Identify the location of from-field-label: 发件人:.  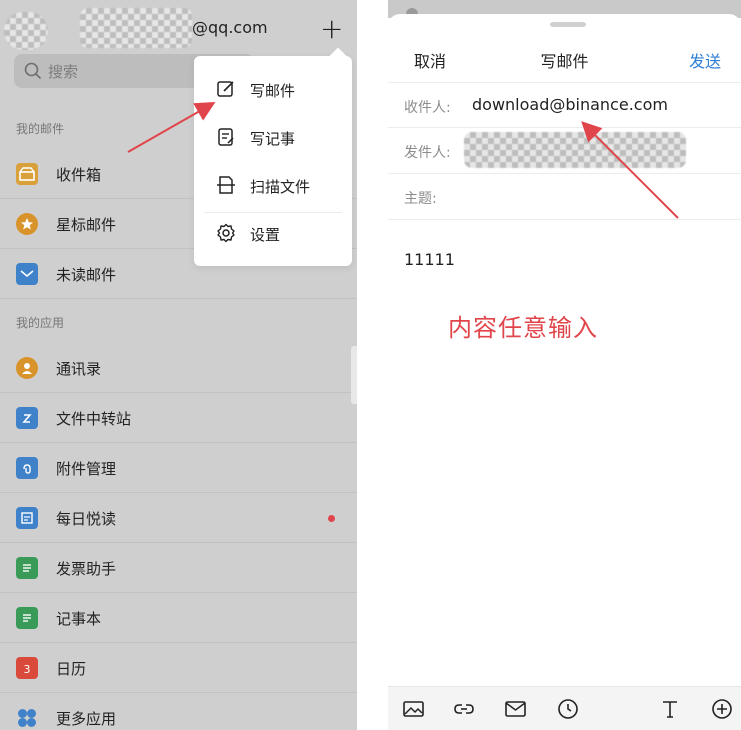
(427, 153).